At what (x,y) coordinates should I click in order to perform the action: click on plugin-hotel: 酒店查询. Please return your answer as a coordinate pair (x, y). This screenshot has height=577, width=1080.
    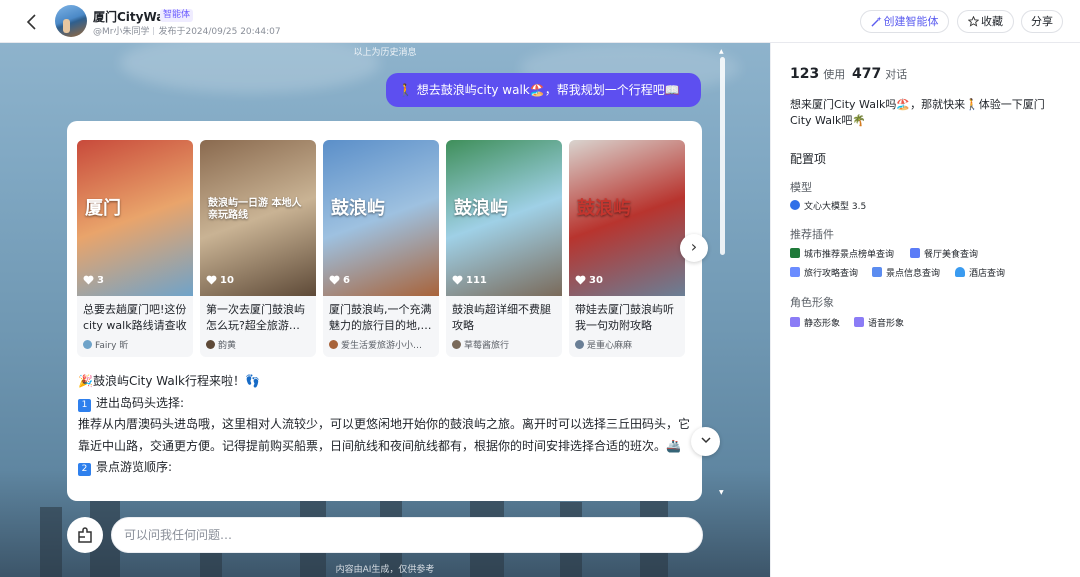
    Looking at the image, I should click on (980, 272).